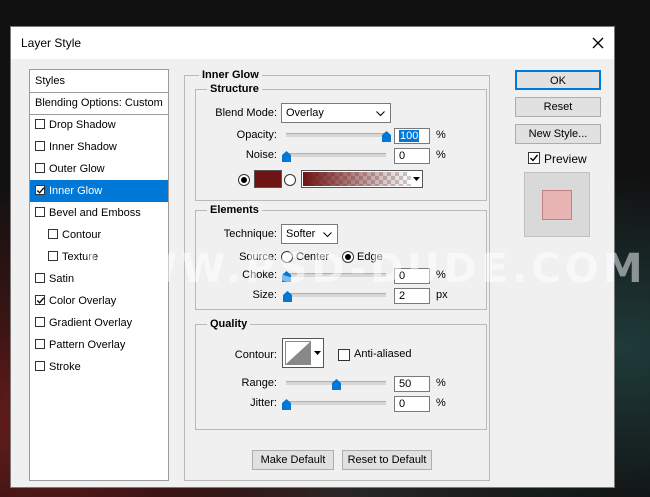  Describe the element at coordinates (558, 80) in the screenshot. I see `ok-button: OK` at that location.